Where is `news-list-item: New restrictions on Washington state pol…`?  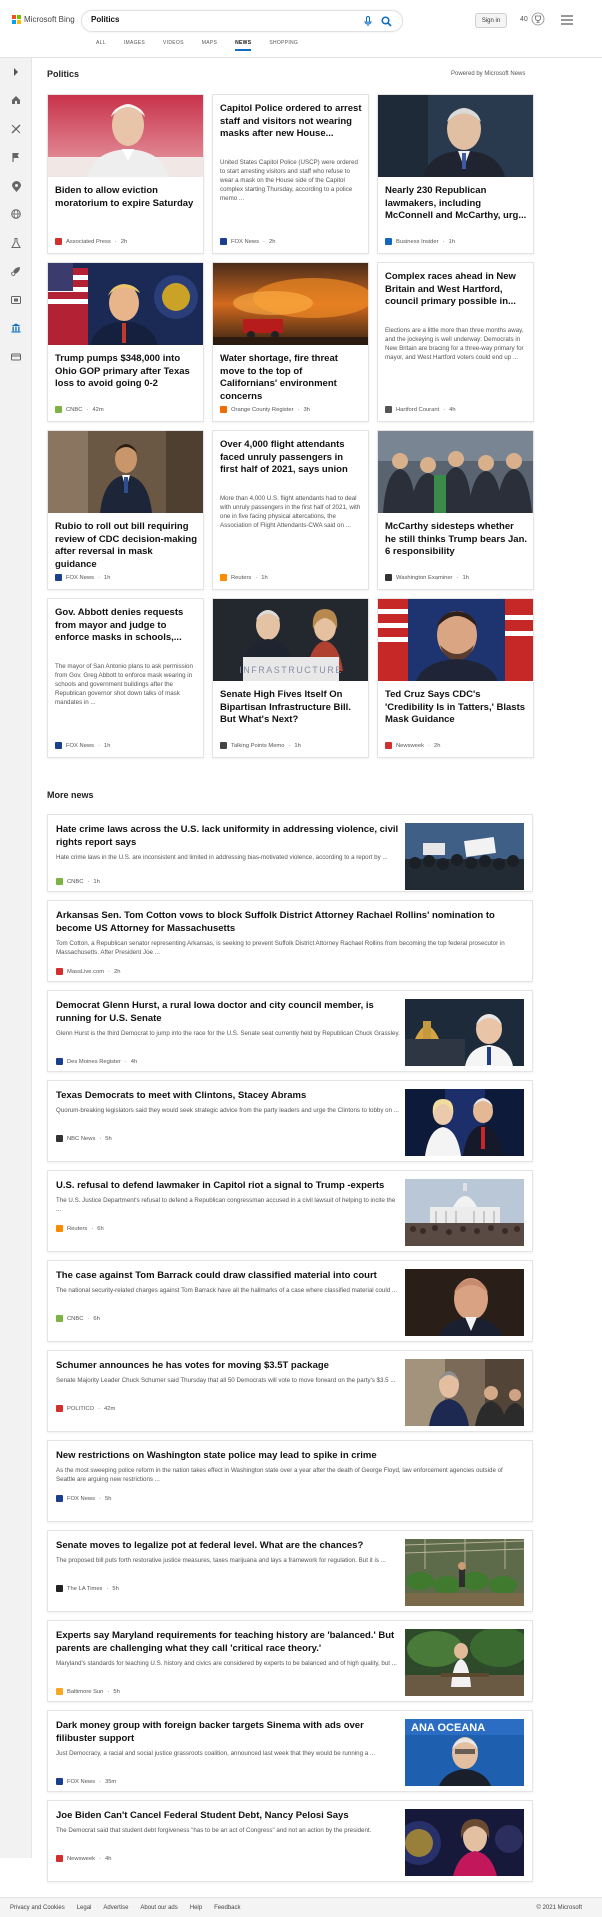 news-list-item: New restrictions on Washington state pol… is located at coordinates (290, 1481).